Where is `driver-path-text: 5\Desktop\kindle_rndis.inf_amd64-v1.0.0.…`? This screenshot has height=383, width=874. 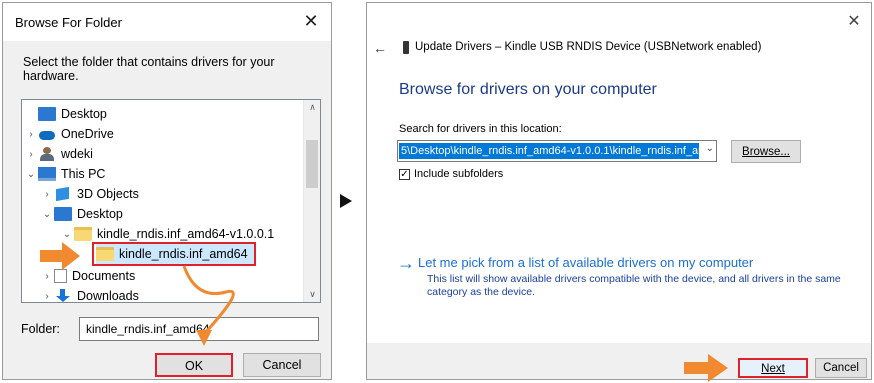
driver-path-text: 5\Desktop\kindle_rndis.inf_amd64-v1.0.0.… is located at coordinates (549, 151).